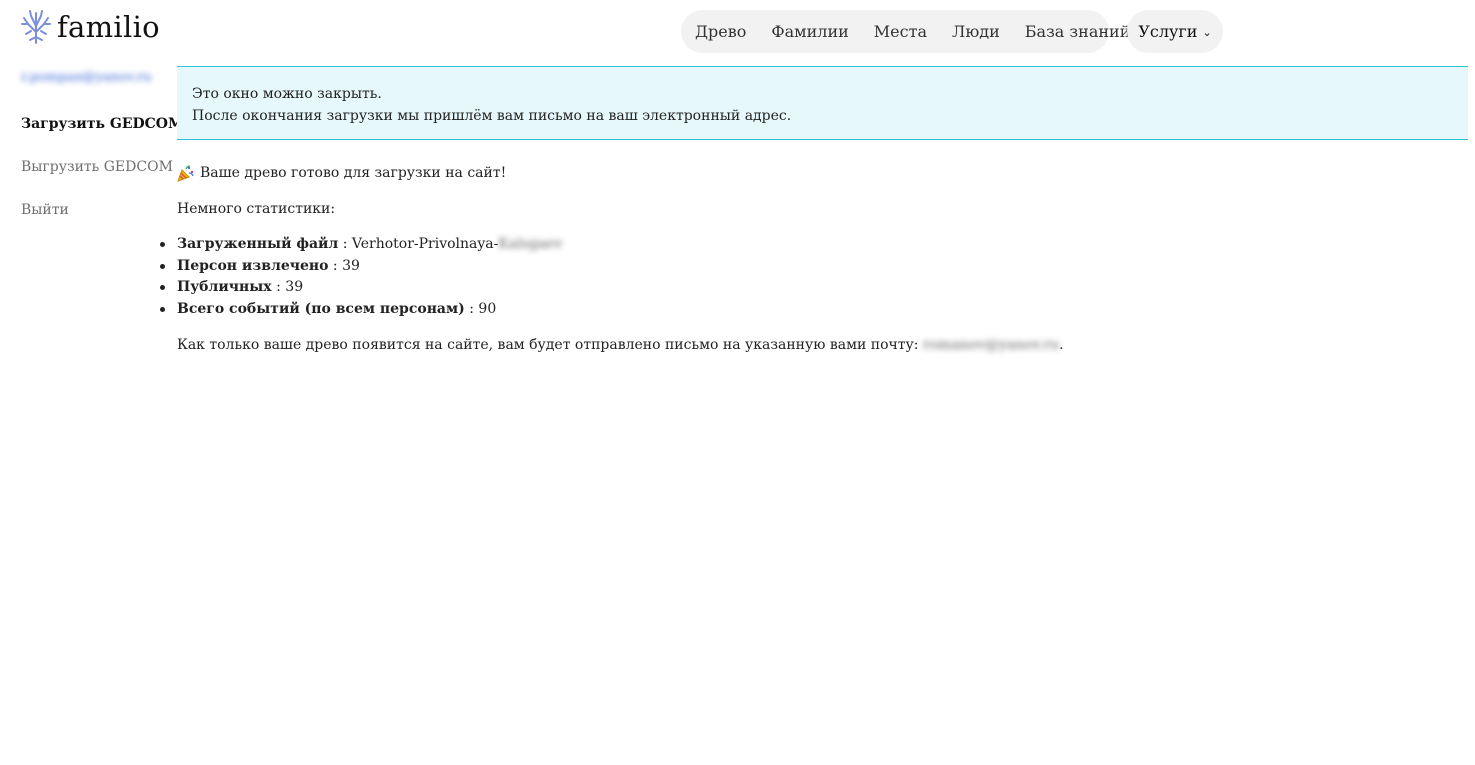  I want to click on sidebar-item-export-gedcom: Выгрузить GEDCOM, so click(97, 167).